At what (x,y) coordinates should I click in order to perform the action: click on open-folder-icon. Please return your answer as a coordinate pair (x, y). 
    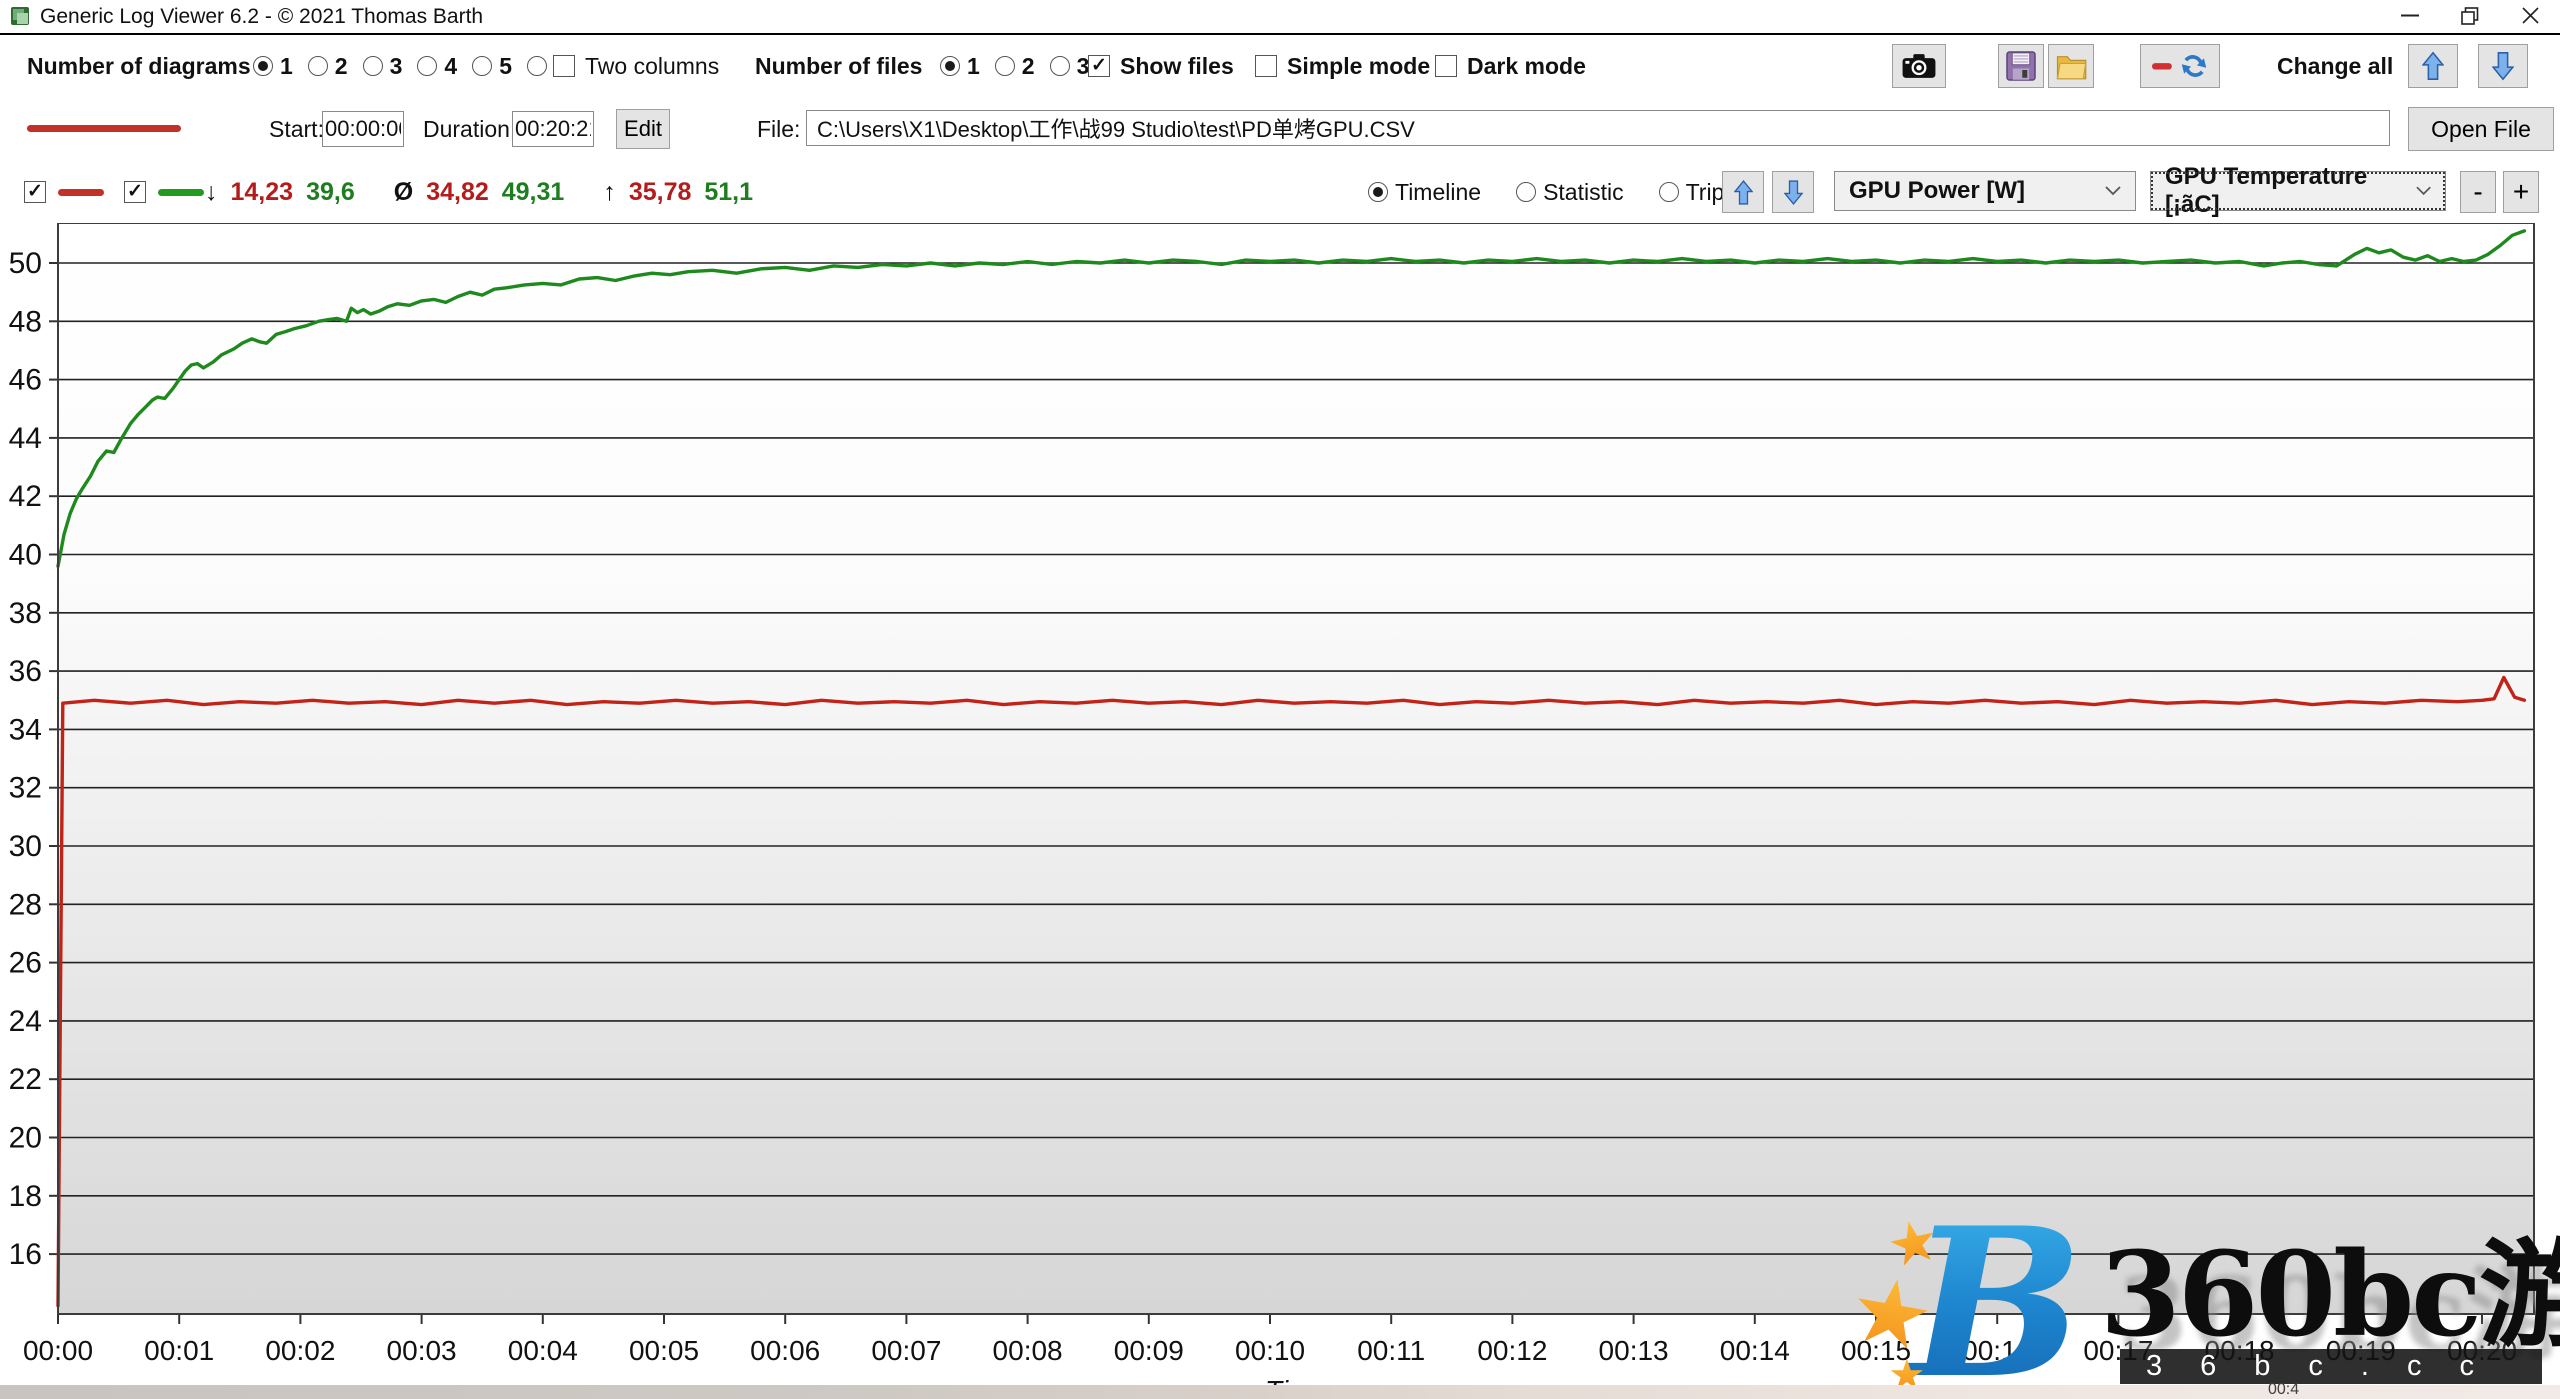
    Looking at the image, I should click on (2071, 67).